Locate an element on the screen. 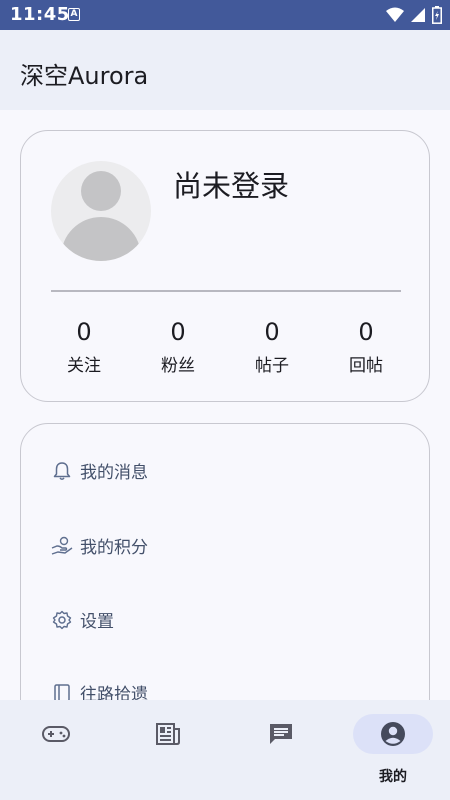 This screenshot has height=800, width=450. stat-followers: 0 粉丝 is located at coordinates (178, 346).